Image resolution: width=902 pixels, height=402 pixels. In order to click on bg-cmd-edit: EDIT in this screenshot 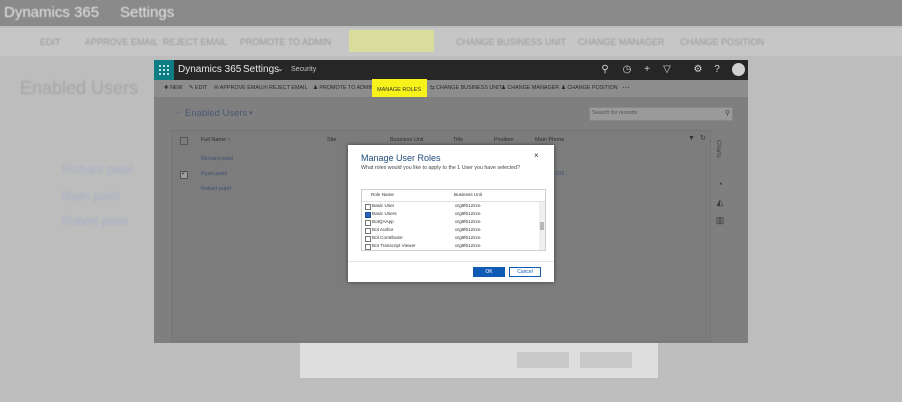, I will do `click(50, 42)`.